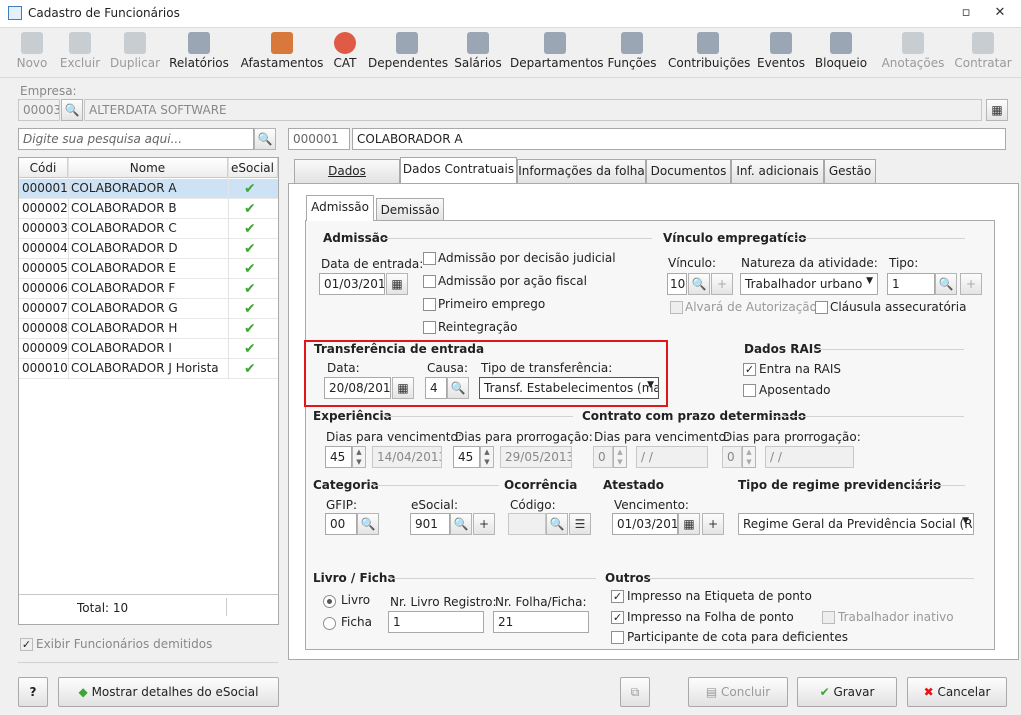 The image size is (1021, 715). What do you see at coordinates (135, 53) in the screenshot?
I see `toolbar-duplicar: Duplicar` at bounding box center [135, 53].